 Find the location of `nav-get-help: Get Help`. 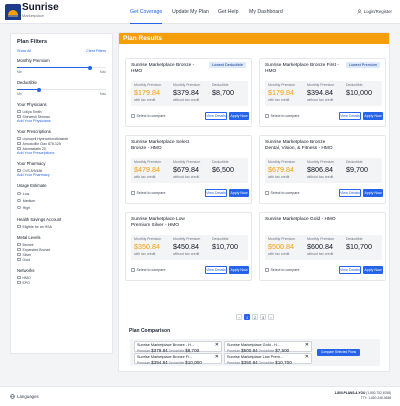

nav-get-help: Get Help is located at coordinates (228, 12).